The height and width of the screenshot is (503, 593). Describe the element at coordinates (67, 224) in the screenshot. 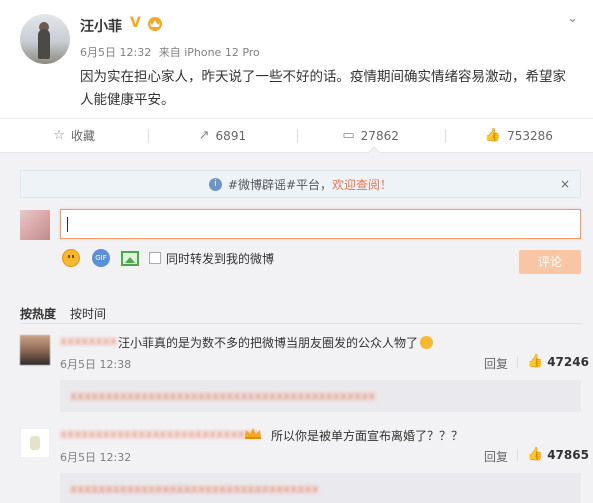

I see `text-caret` at that location.